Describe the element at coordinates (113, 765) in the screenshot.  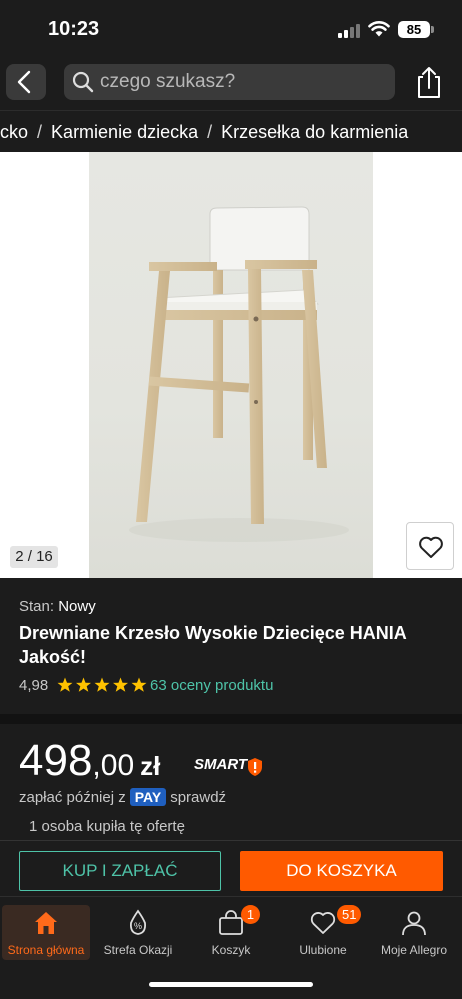
I see `price-cents: ,00` at that location.